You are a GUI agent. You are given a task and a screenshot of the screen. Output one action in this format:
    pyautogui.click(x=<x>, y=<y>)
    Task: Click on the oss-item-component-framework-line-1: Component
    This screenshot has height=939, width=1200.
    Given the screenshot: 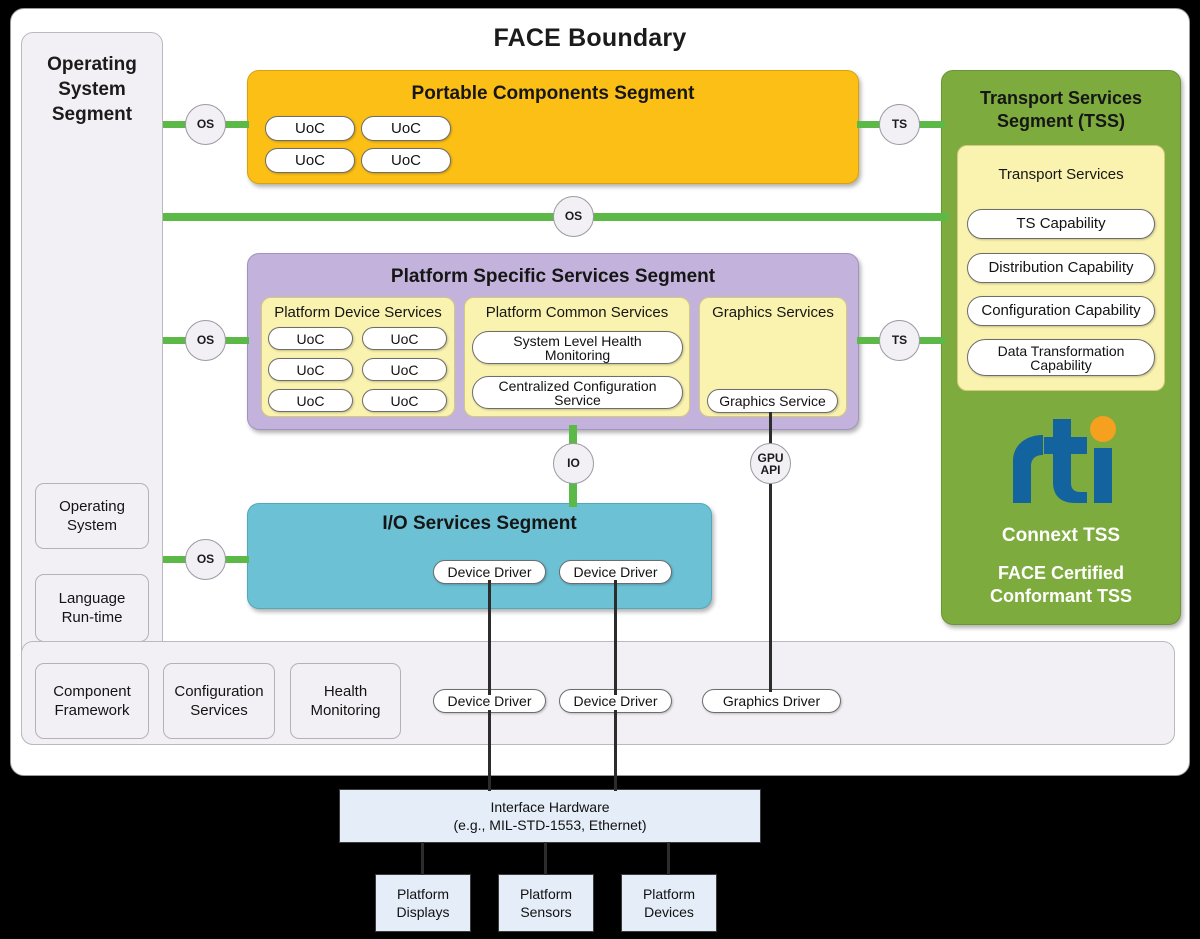 What is the action you would take?
    pyautogui.click(x=92, y=691)
    